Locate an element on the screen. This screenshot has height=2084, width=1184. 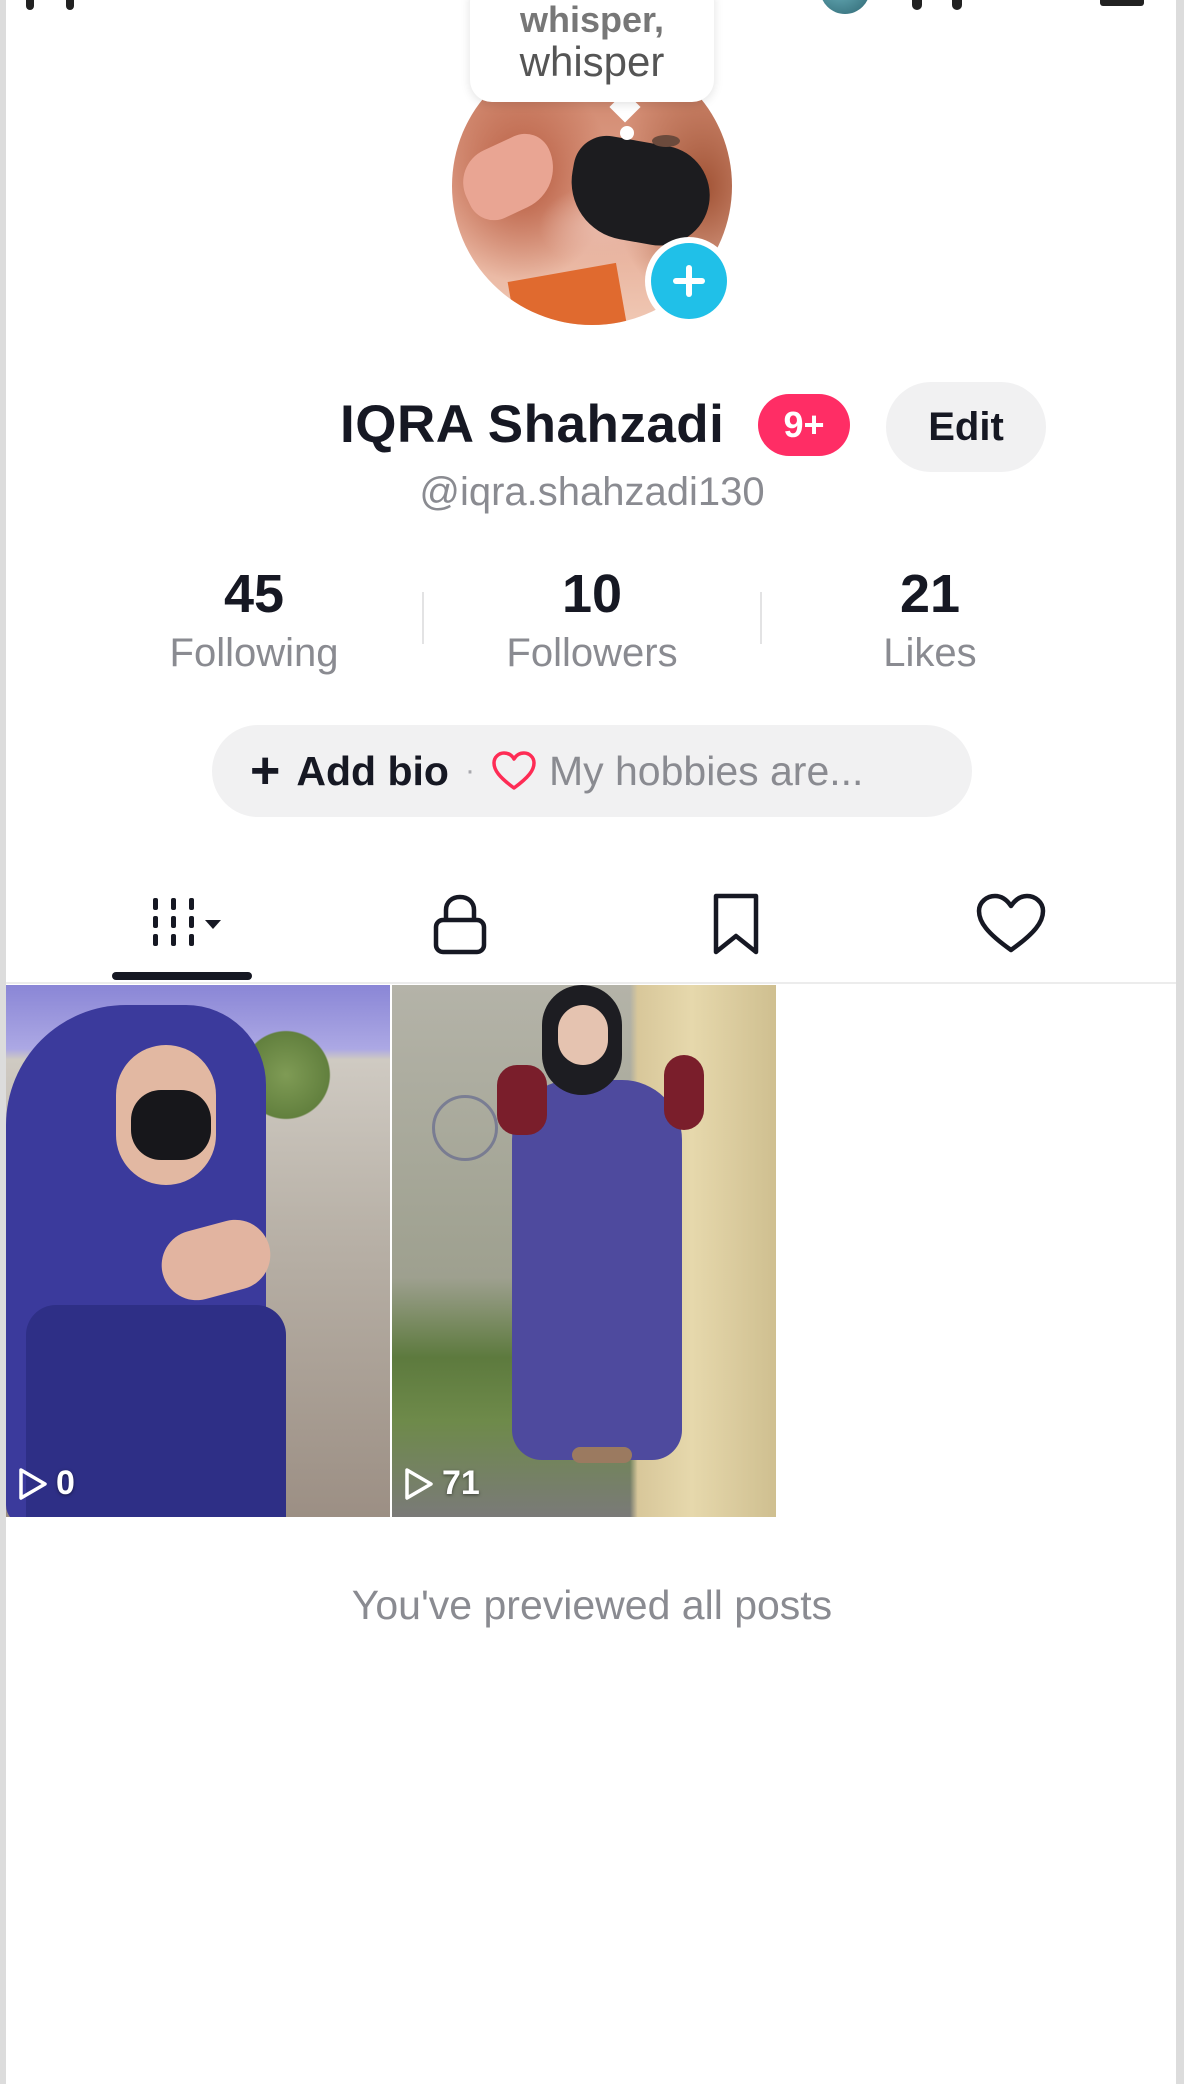
plus-icon: + is located at coordinates (265, 771).